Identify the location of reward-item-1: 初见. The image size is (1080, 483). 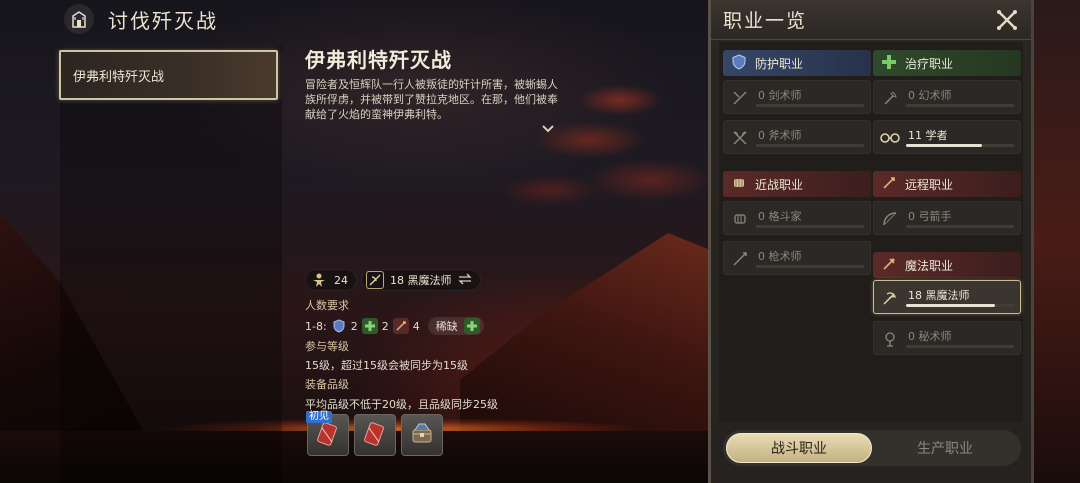
(327, 433).